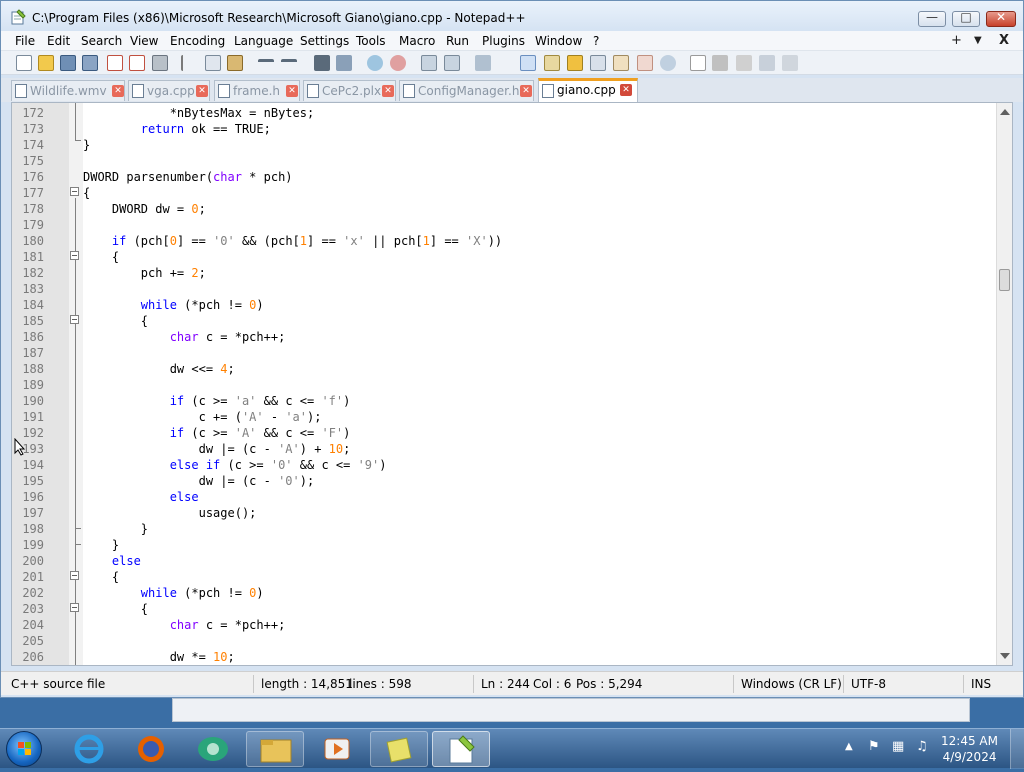 The height and width of the screenshot is (772, 1024). I want to click on eol-status: Windows (CR LF), so click(791, 684).